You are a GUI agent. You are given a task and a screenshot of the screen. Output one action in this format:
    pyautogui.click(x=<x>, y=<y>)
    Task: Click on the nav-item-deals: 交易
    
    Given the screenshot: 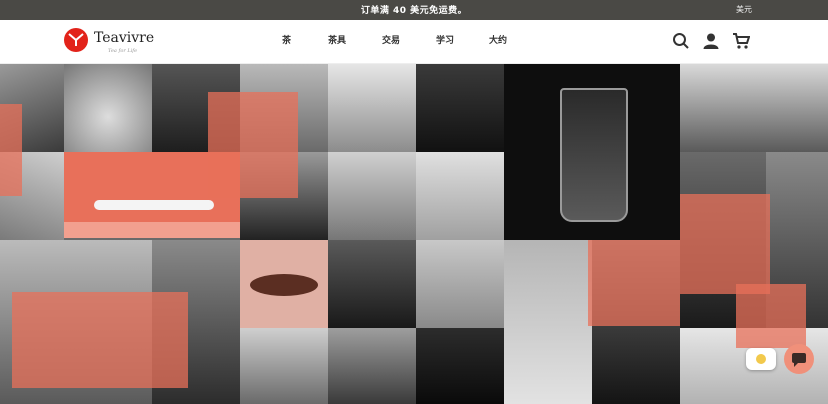 What is the action you would take?
    pyautogui.click(x=391, y=39)
    